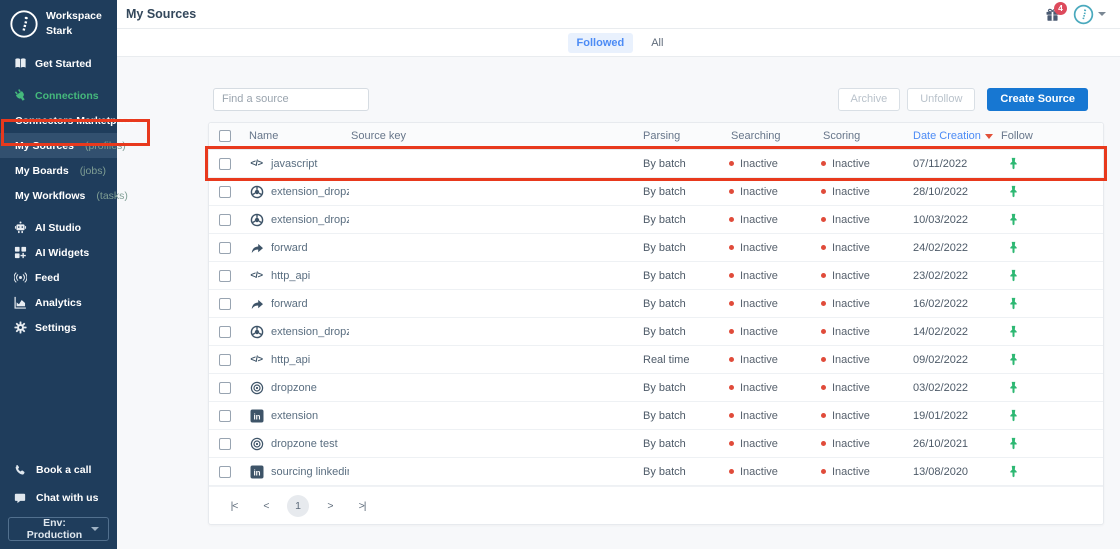 This screenshot has width=1120, height=549. What do you see at coordinates (68, 120) in the screenshot?
I see `sidebar-item-connectors-marketplace: Connectors Marketplace` at bounding box center [68, 120].